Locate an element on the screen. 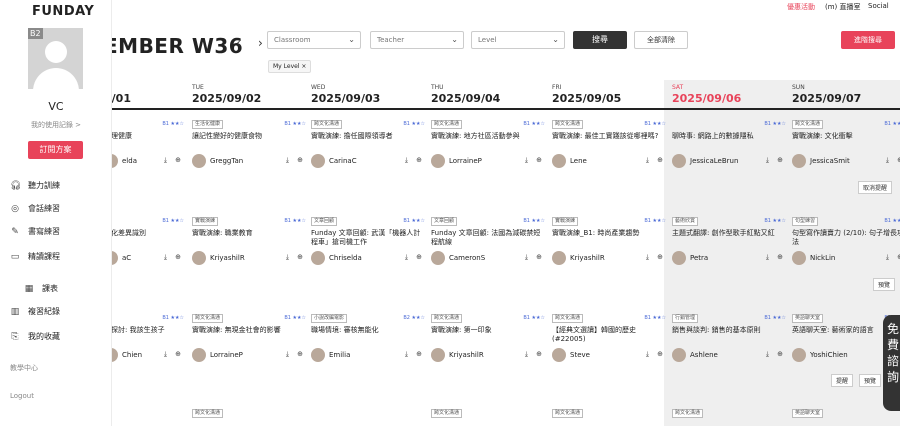 The width and height of the screenshot is (900, 426). next-week-button: › is located at coordinates (260, 43).